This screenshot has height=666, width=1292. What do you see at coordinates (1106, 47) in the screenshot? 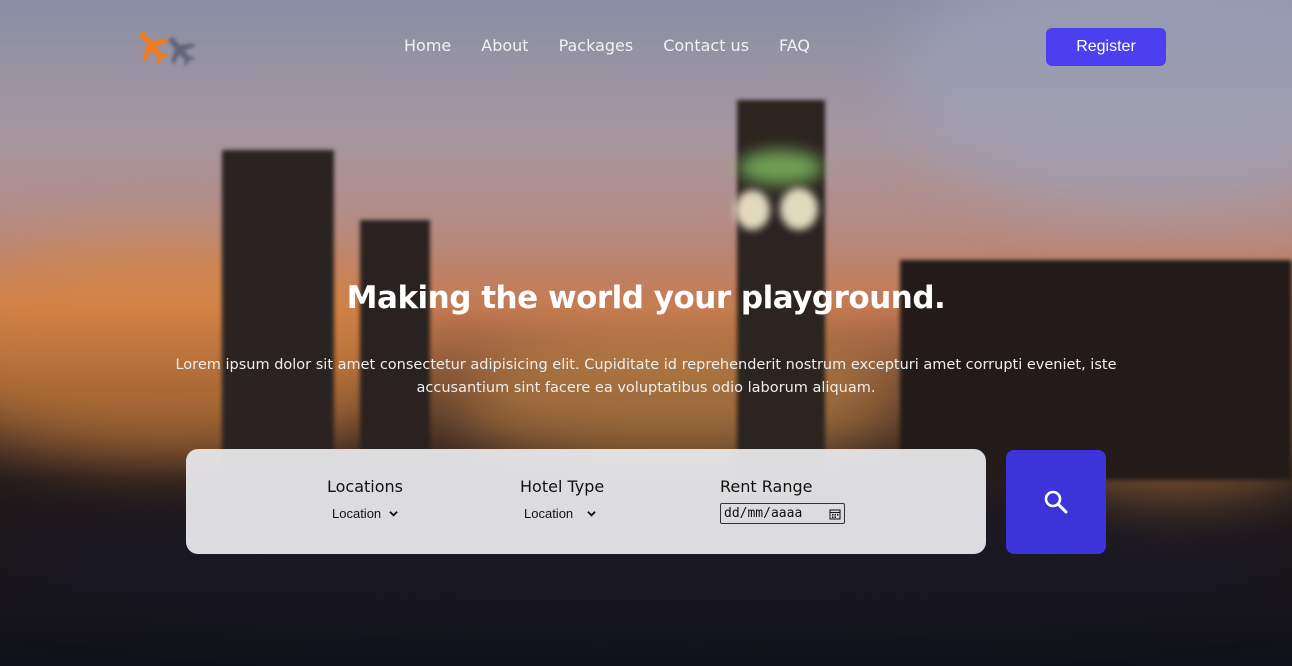
I see `register-button: Register` at bounding box center [1106, 47].